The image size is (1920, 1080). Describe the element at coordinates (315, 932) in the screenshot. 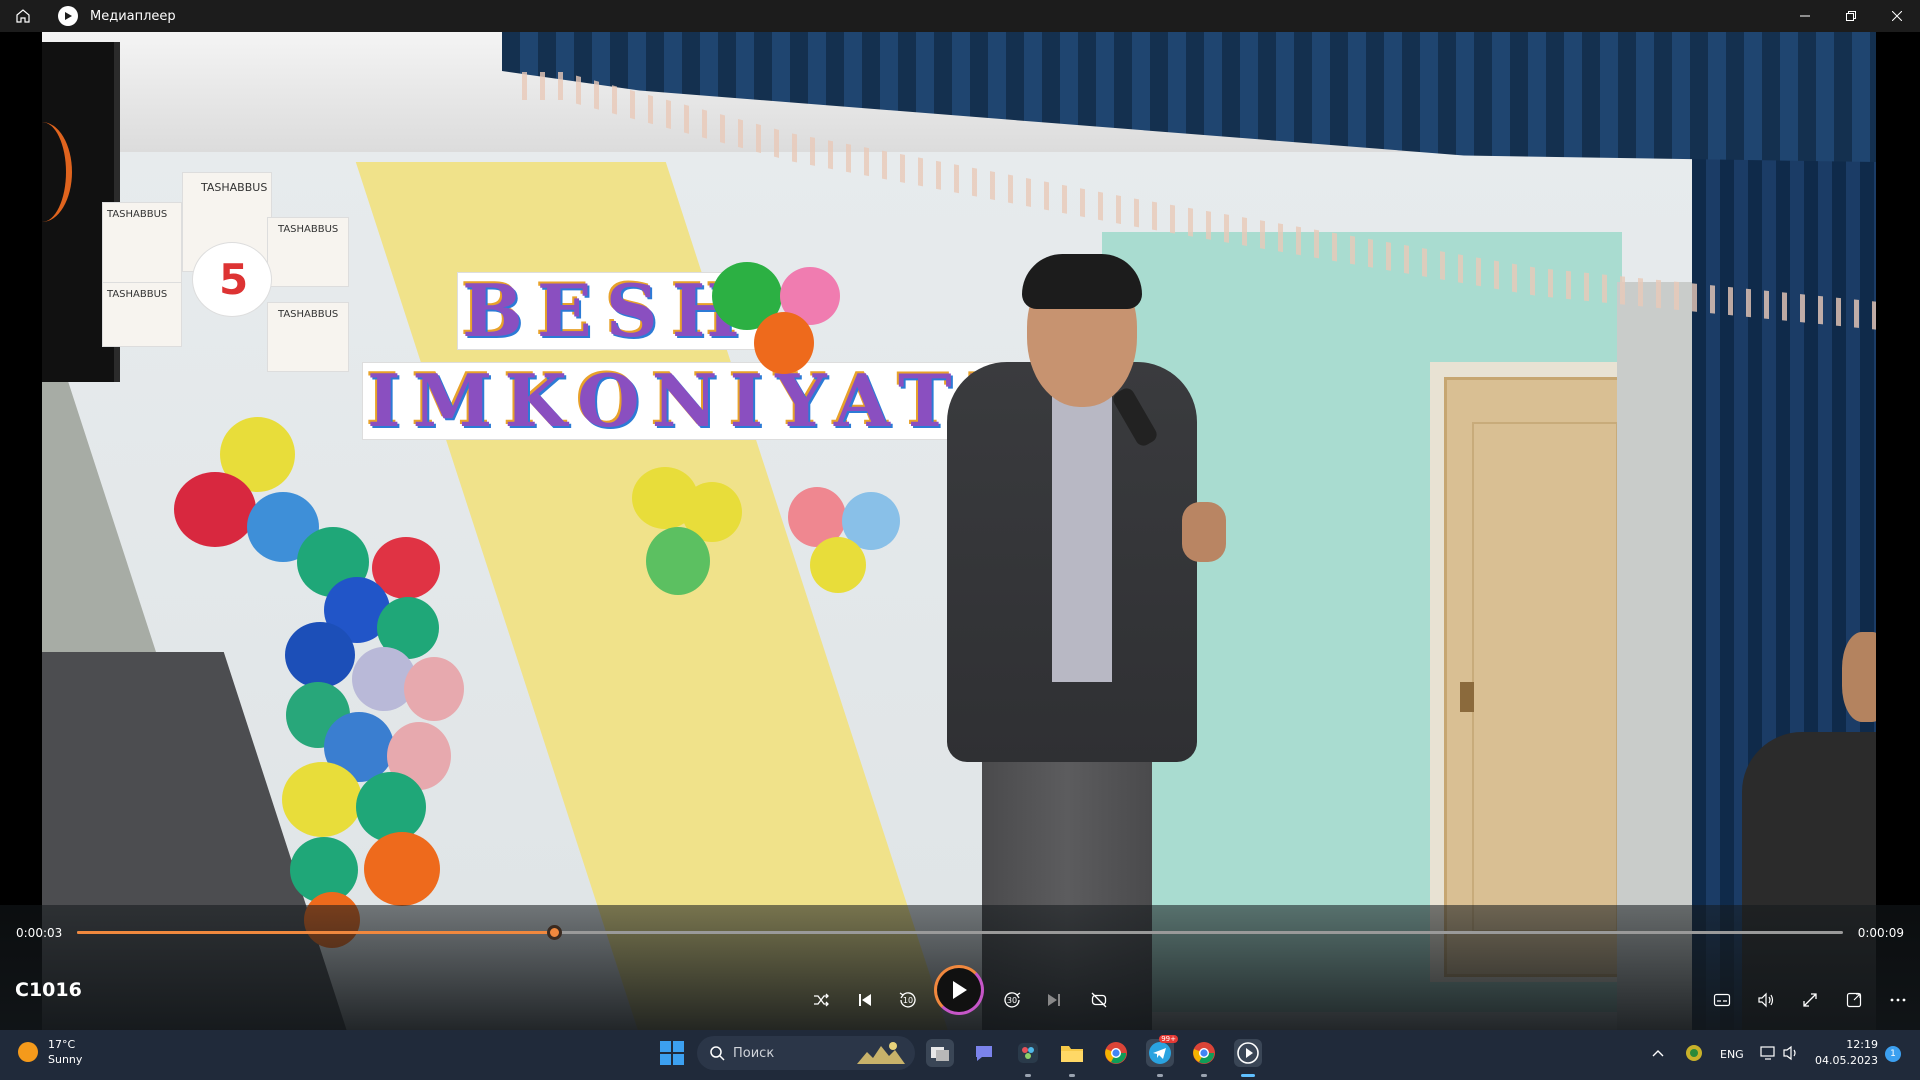

I see `seek-bar-progress` at that location.